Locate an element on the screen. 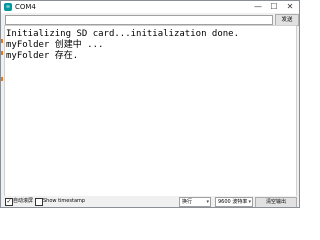  send-input is located at coordinates (139, 20).